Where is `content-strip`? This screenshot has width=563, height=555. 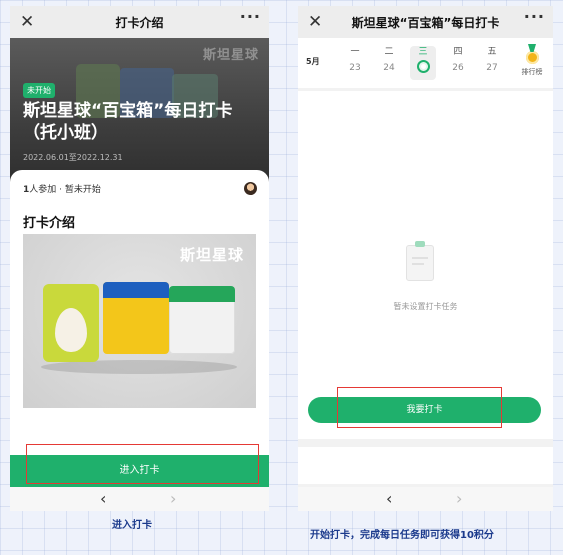
content-strip is located at coordinates (425, 465).